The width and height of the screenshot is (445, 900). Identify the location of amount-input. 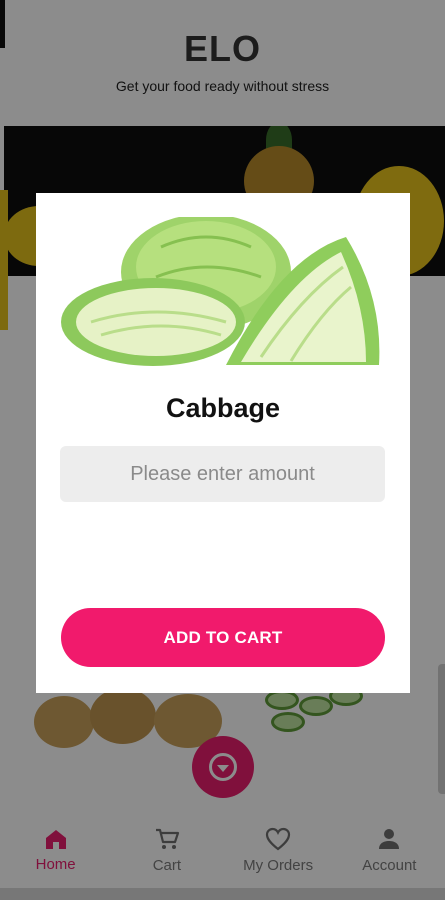
(222, 474).